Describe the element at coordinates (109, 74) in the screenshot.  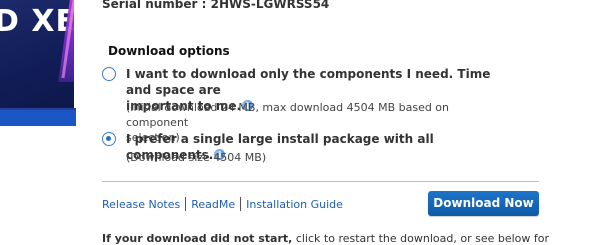
I see `radio-components` at that location.